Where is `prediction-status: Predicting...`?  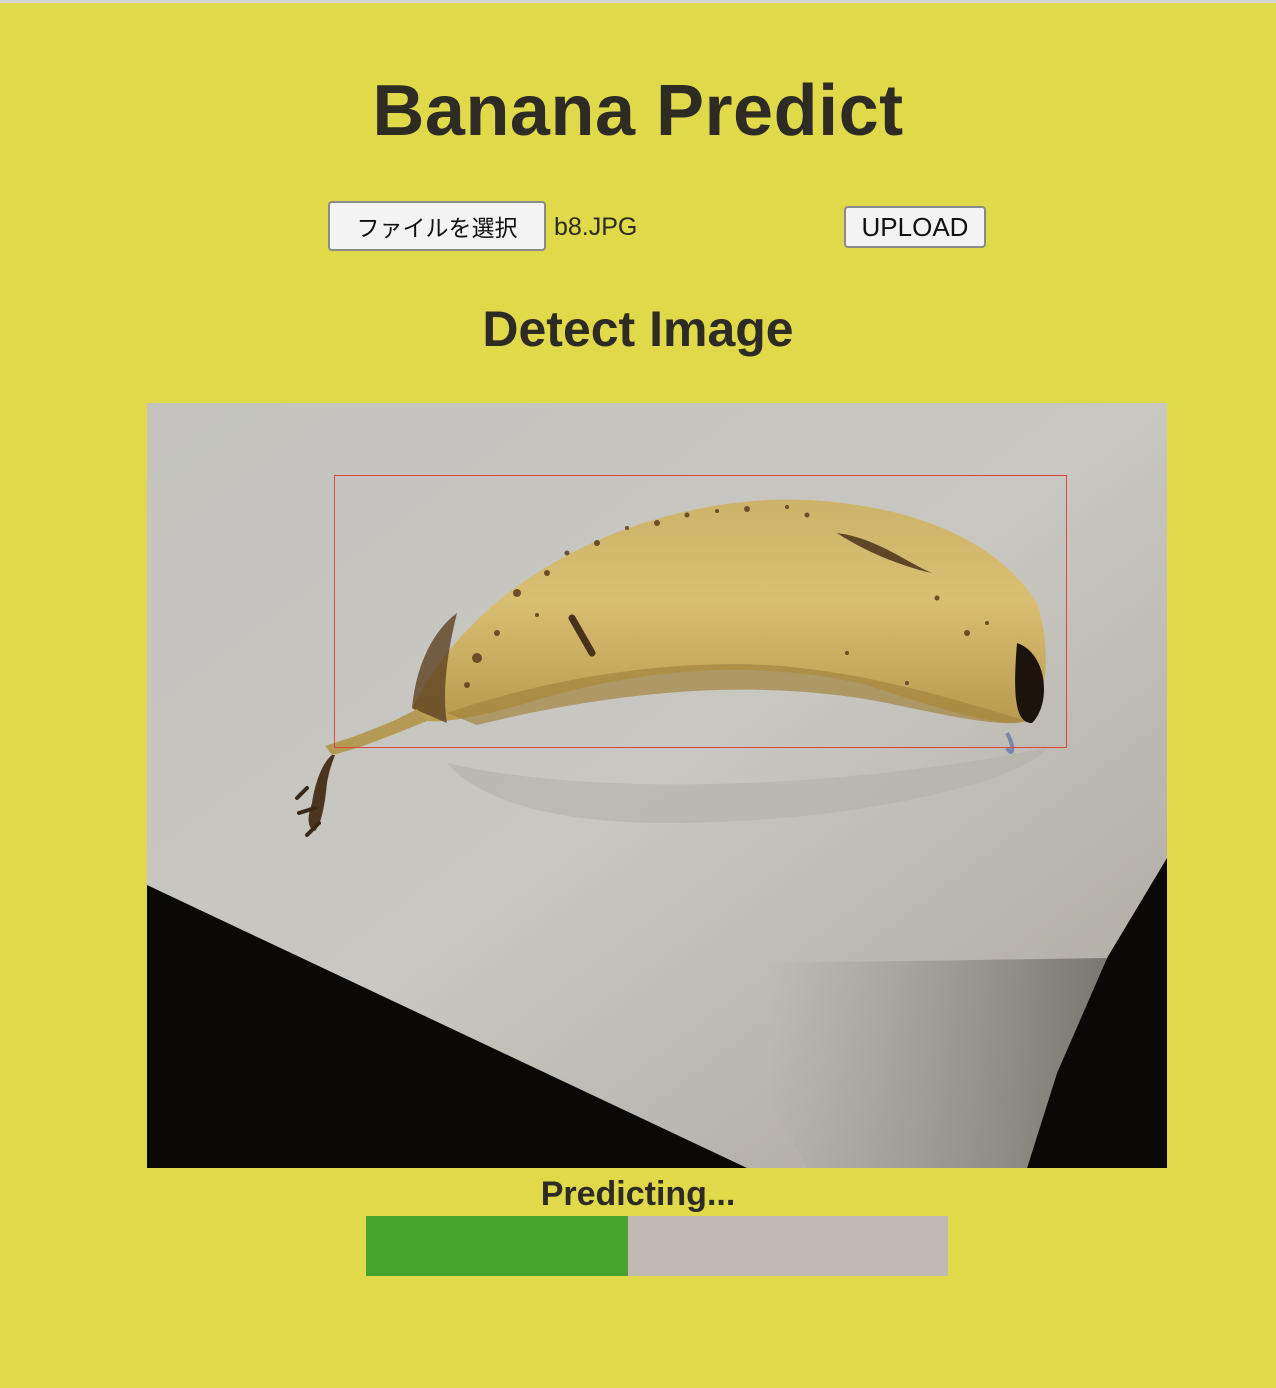 prediction-status: Predicting... is located at coordinates (638, 1194).